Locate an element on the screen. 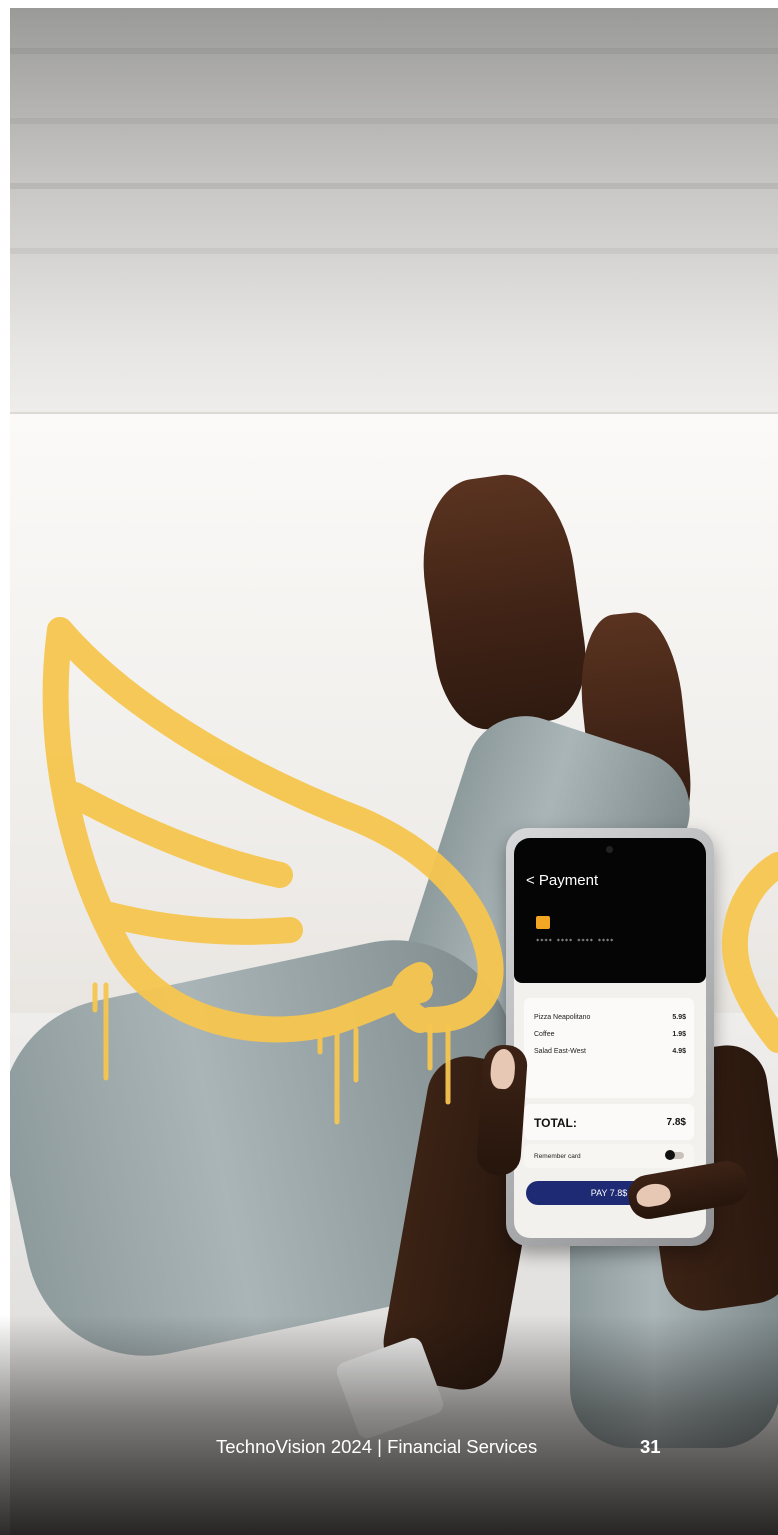 Image resolution: width=778 pixels, height=1535 pixels. total-row: TOTAL: 7.8$ is located at coordinates (609, 1122).